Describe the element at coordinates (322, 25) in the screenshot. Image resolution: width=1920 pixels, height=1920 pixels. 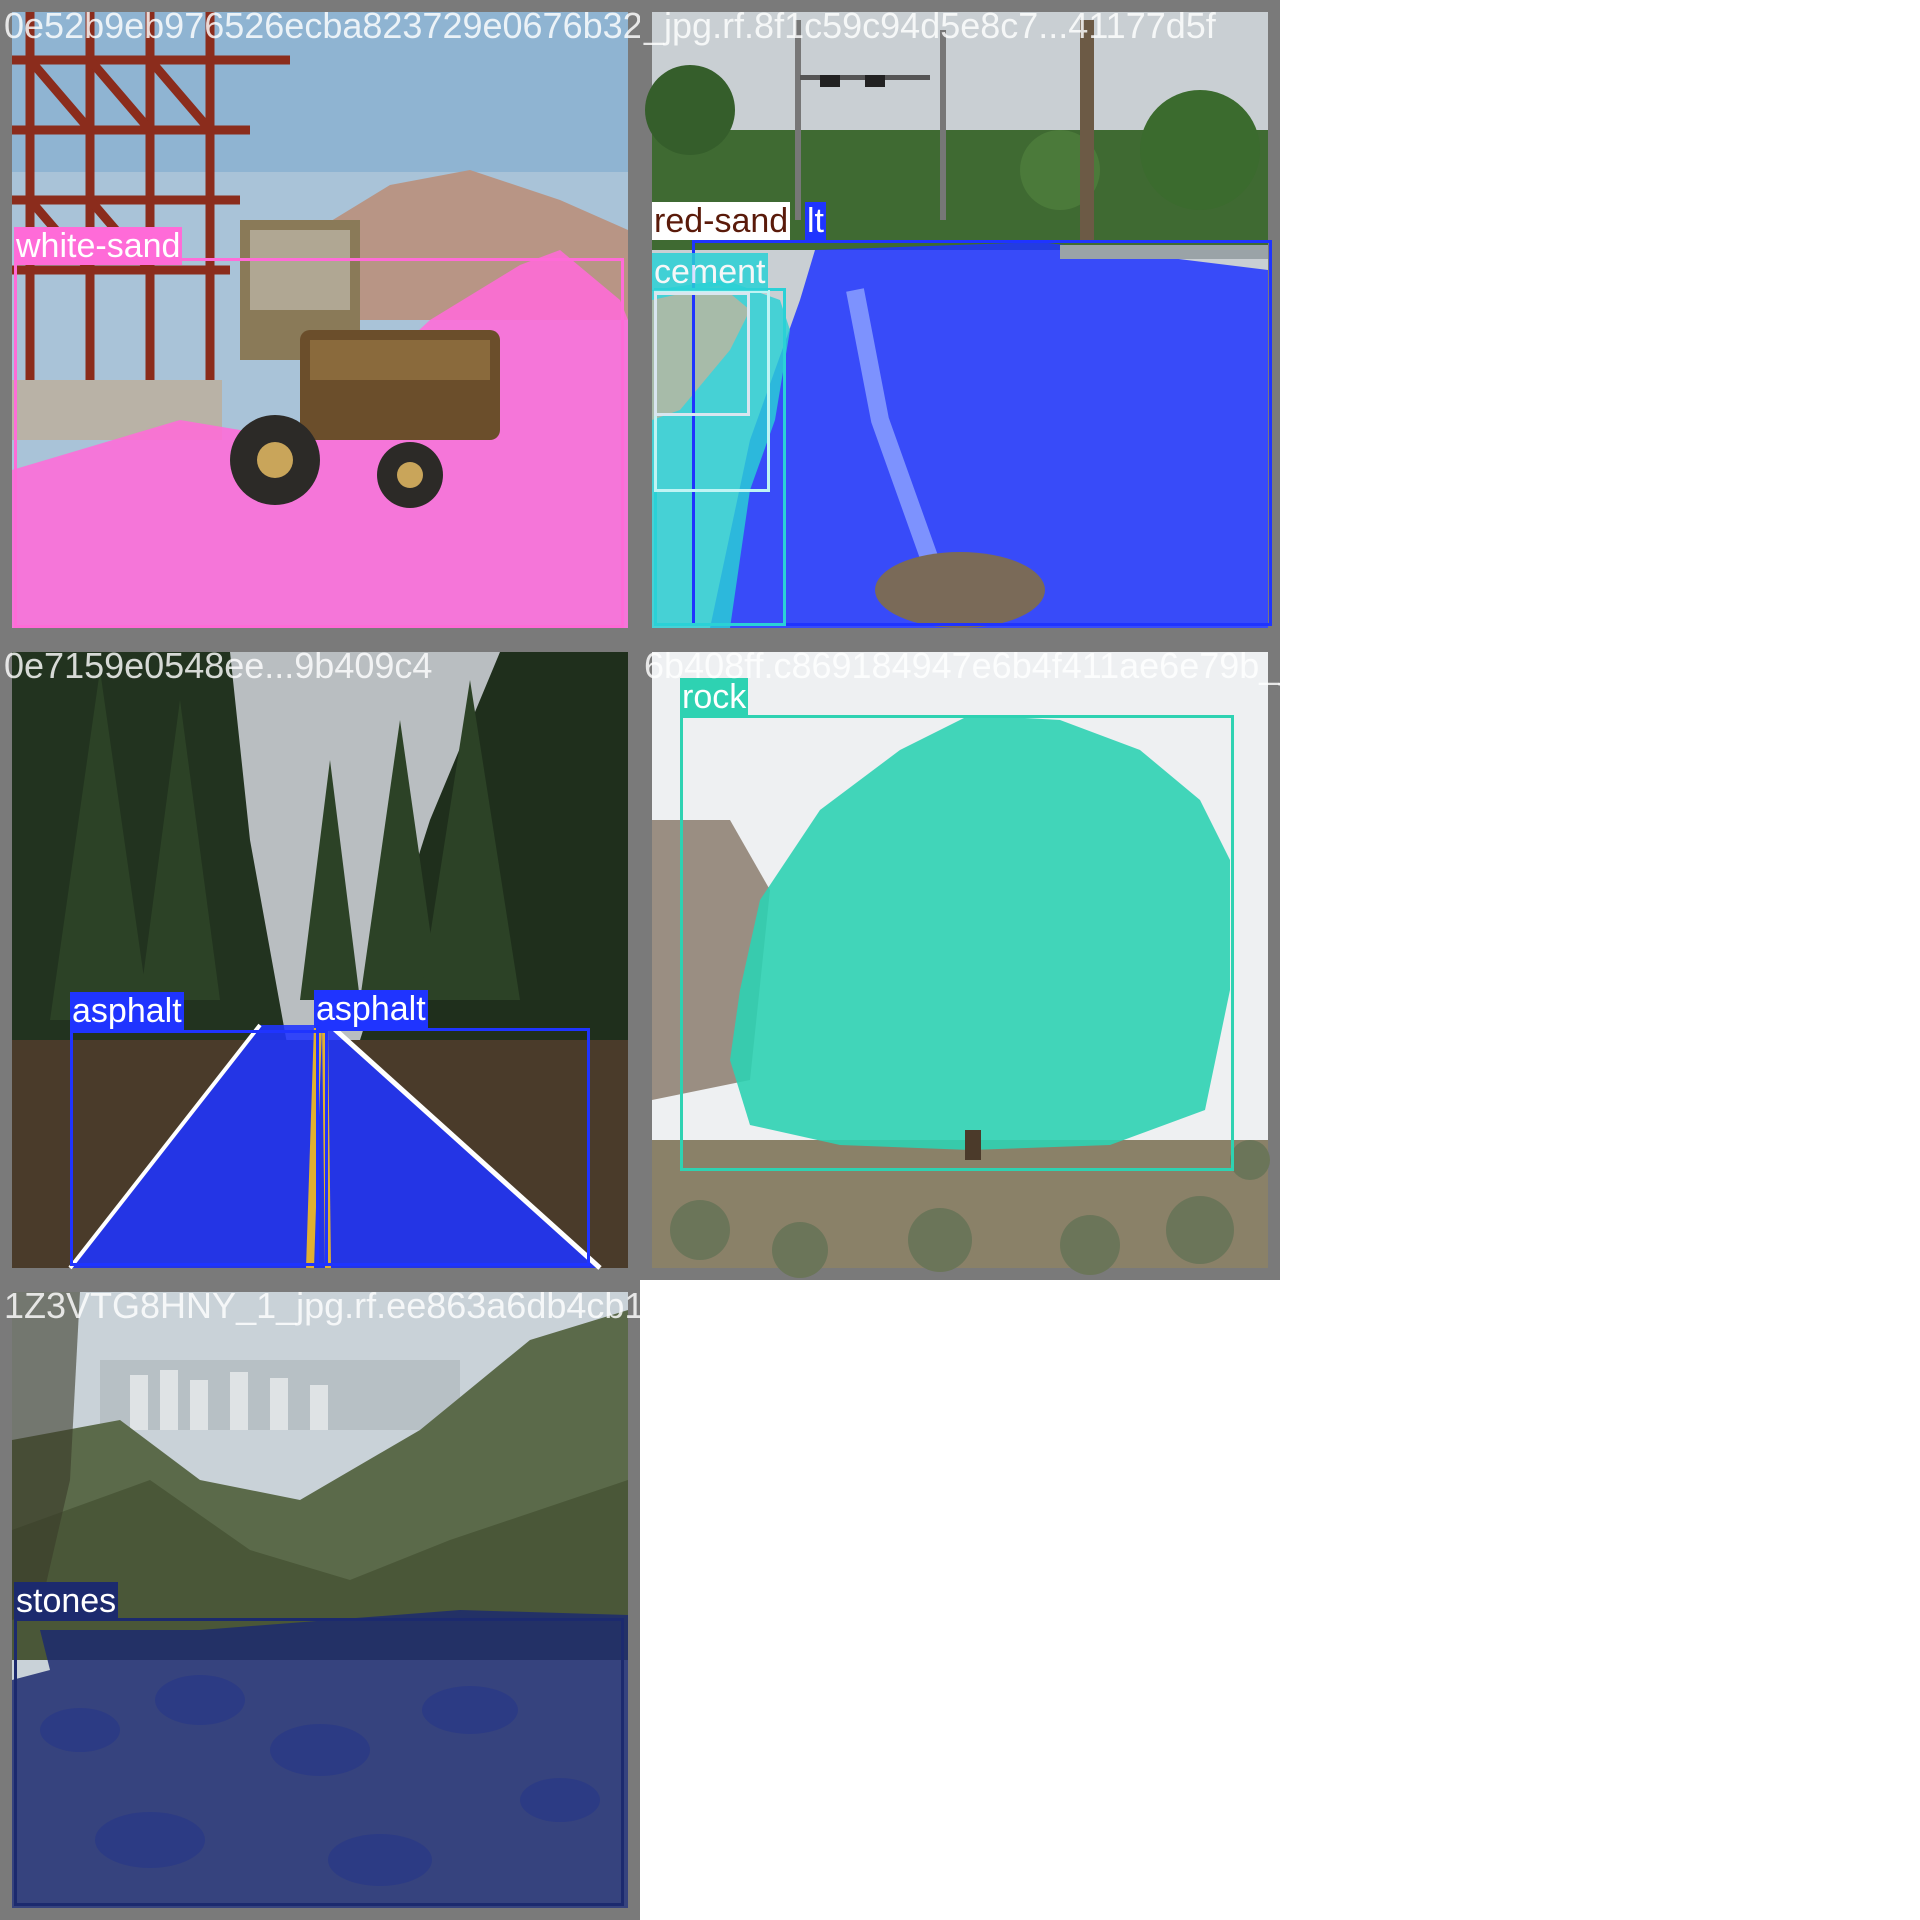
I see `tile-filename: 0e52b9eb976526ecba823729e0676b32` at that location.